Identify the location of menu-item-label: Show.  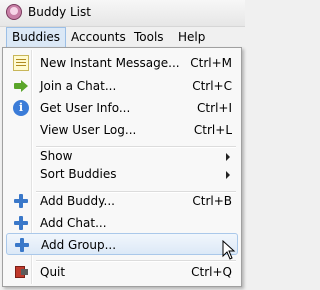
(56, 156).